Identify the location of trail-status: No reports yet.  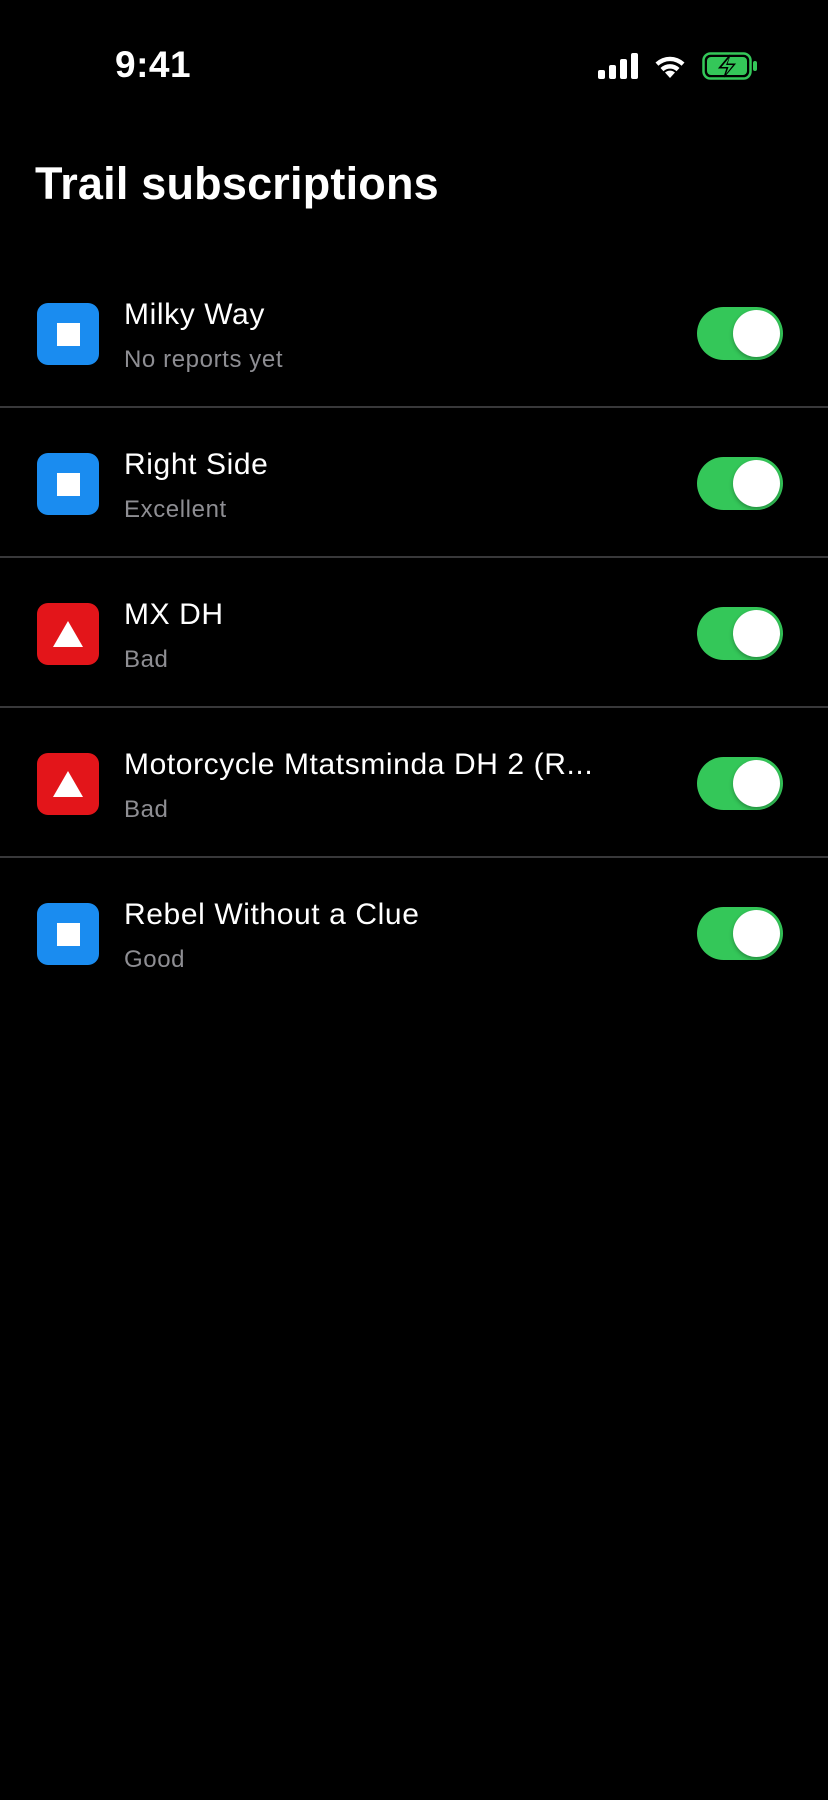
(204, 359).